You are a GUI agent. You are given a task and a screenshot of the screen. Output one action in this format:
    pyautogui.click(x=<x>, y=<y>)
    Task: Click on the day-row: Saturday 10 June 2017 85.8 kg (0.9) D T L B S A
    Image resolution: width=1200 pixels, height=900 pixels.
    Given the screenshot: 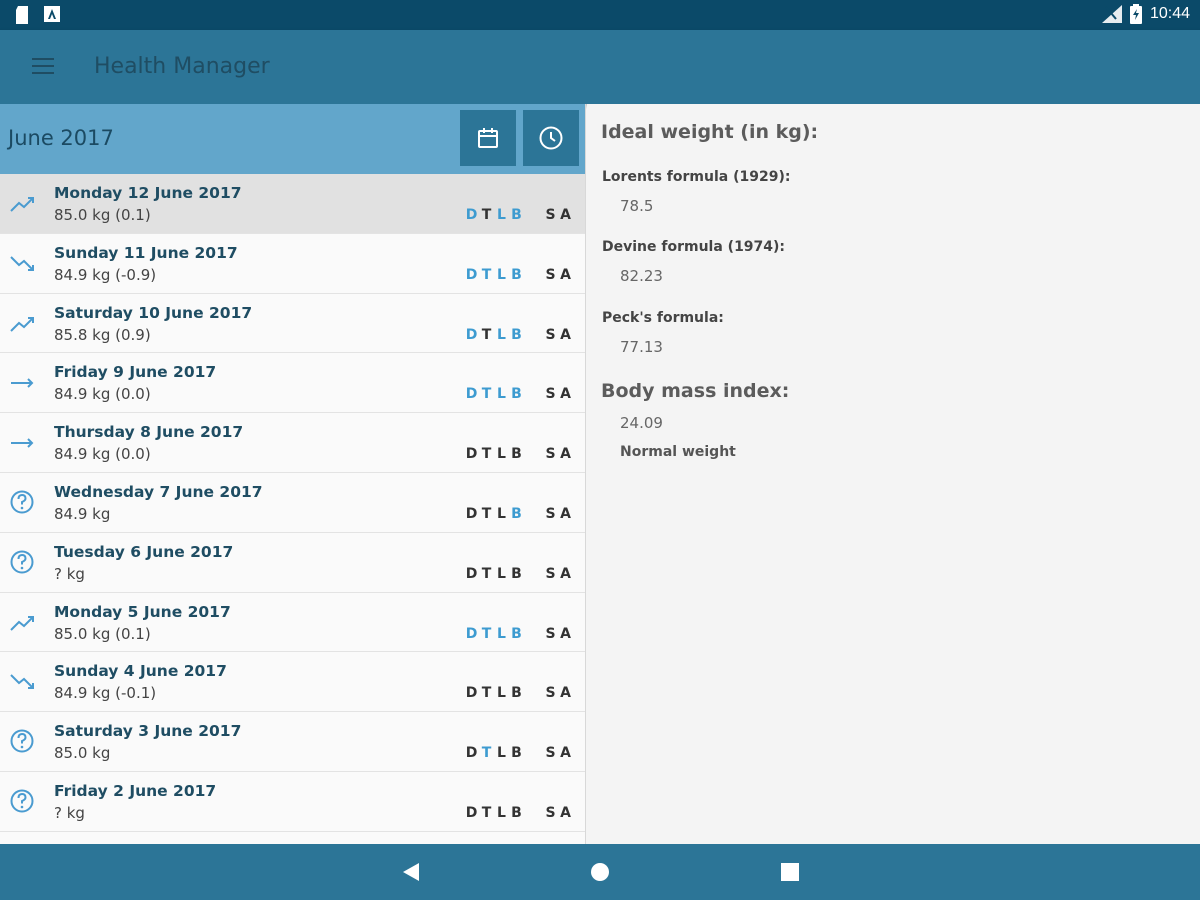 What is the action you would take?
    pyautogui.click(x=292, y=324)
    